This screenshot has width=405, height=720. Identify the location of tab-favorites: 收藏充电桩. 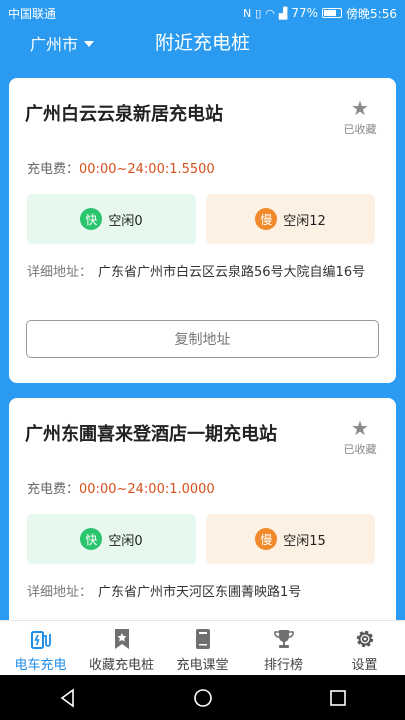
(121, 648).